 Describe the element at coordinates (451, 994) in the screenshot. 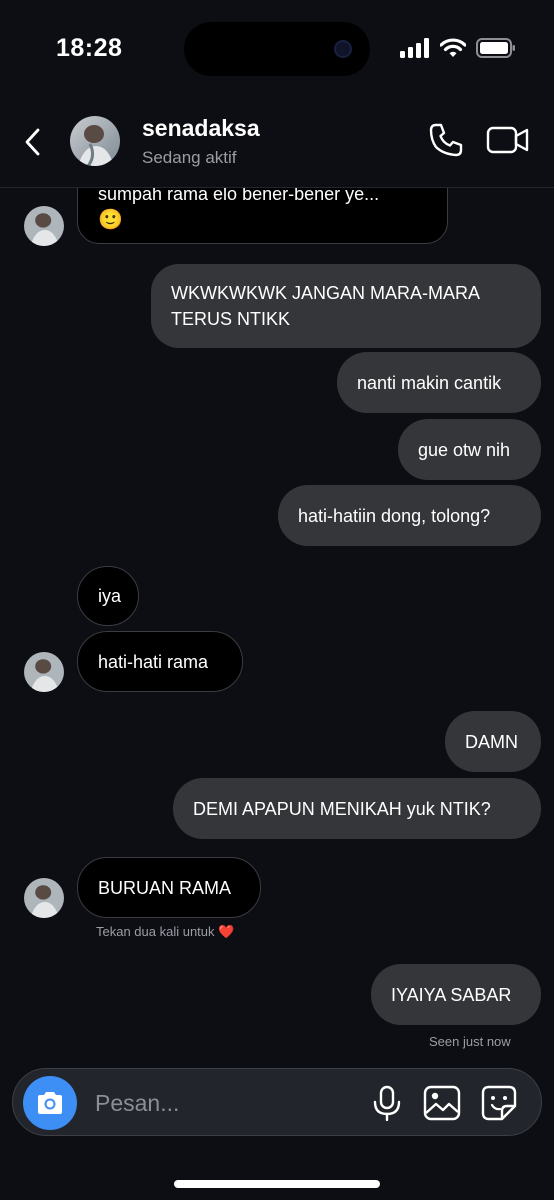

I see `message-text: IYAIYA SABAR` at that location.